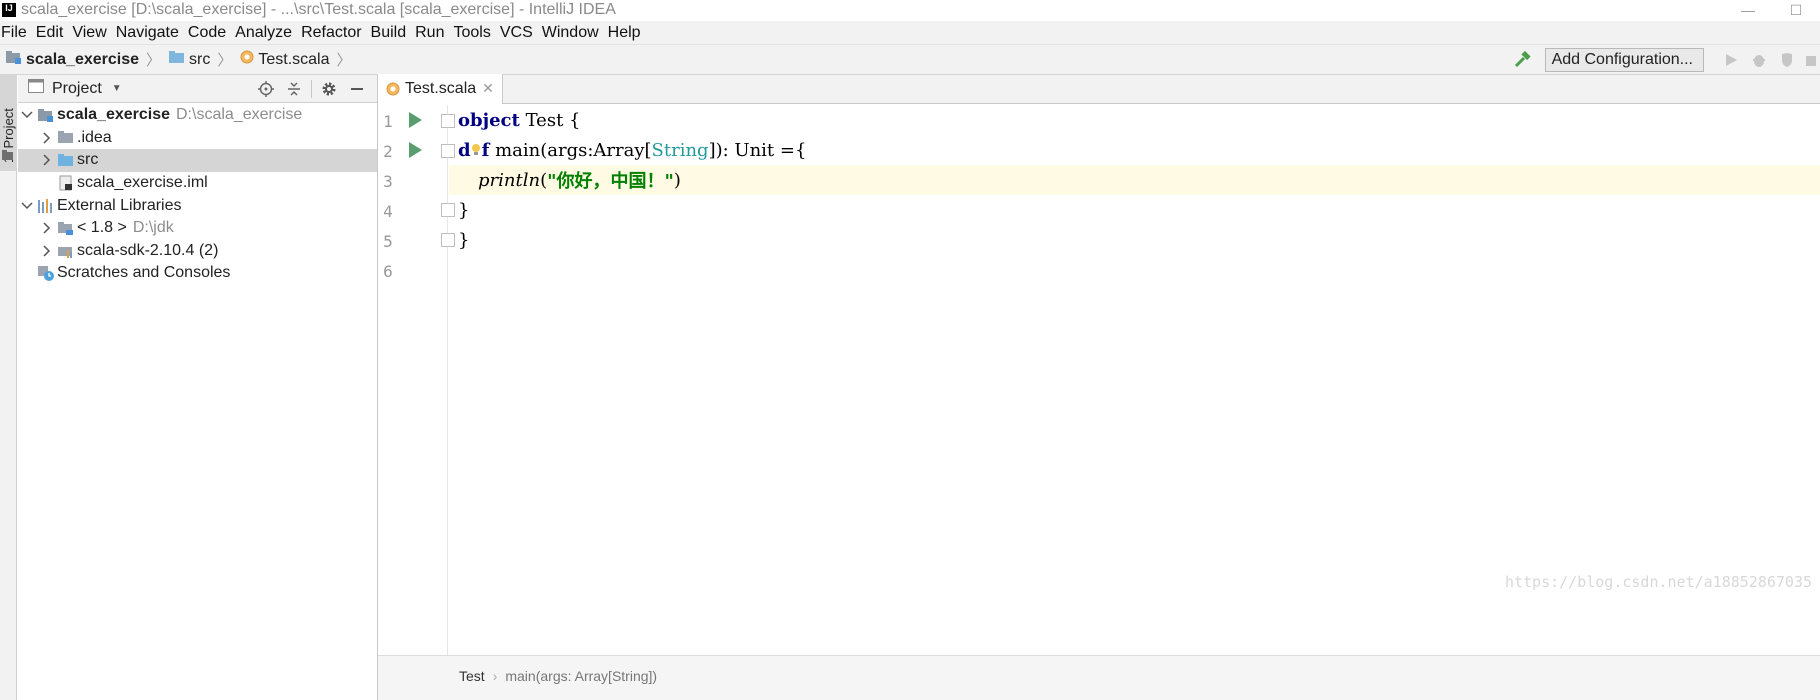  What do you see at coordinates (66, 160) in the screenshot?
I see `source-folder-icon` at bounding box center [66, 160].